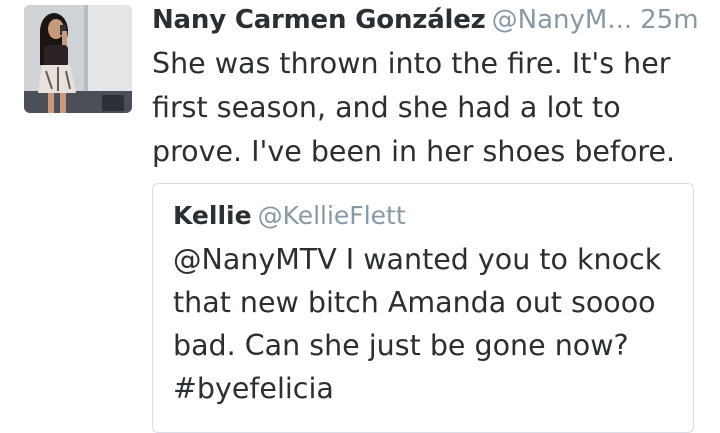  I want to click on quoted-author-handle: @KellieFlett, so click(331, 215).